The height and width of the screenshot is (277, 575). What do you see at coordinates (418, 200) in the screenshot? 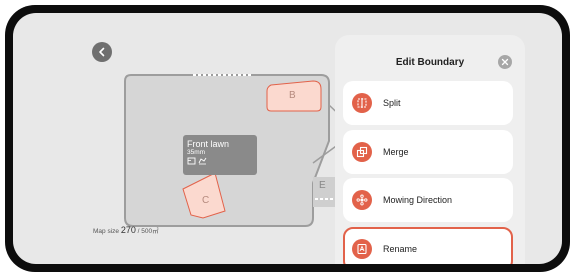
I see `mowing-direction-label: Mowing Direction` at bounding box center [418, 200].